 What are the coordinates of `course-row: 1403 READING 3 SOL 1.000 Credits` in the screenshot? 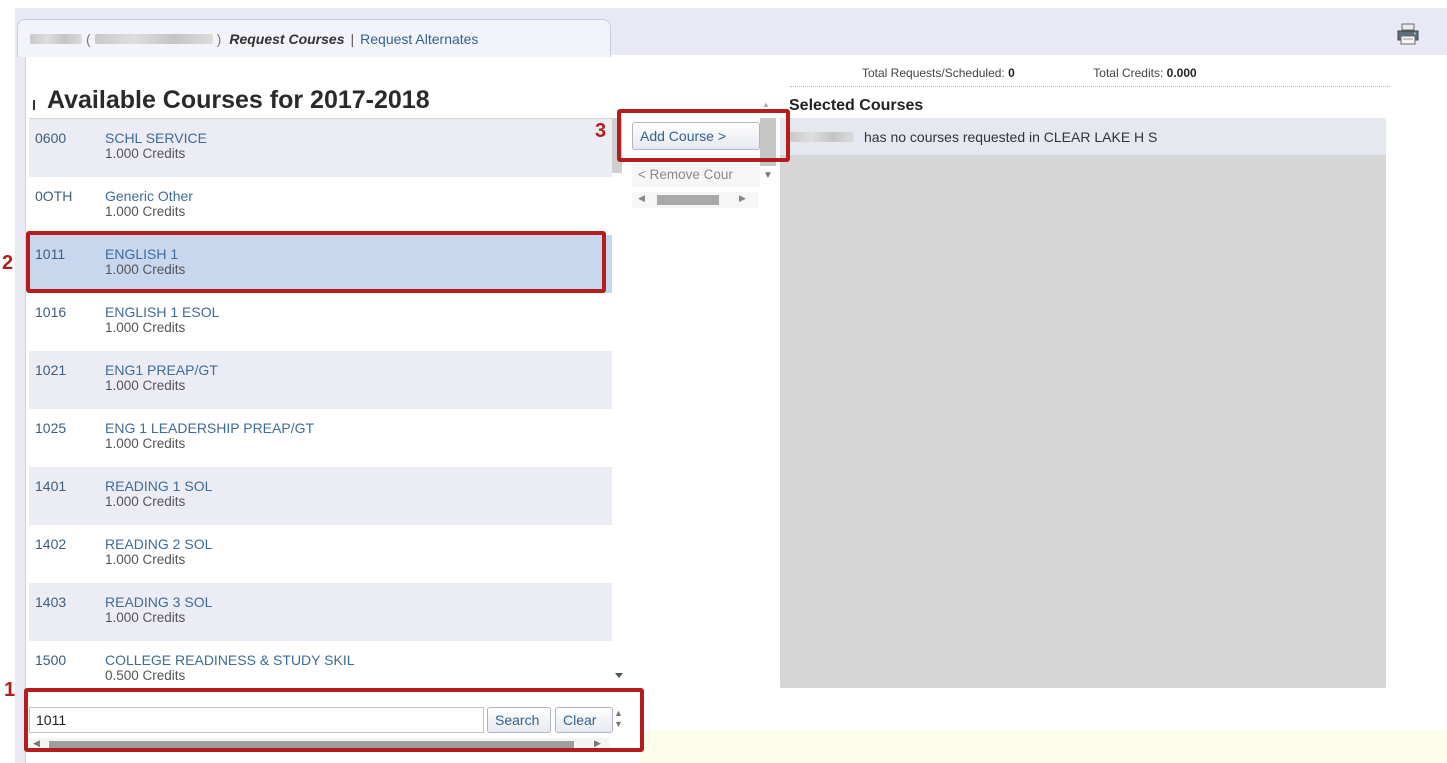 It's located at (320, 612).